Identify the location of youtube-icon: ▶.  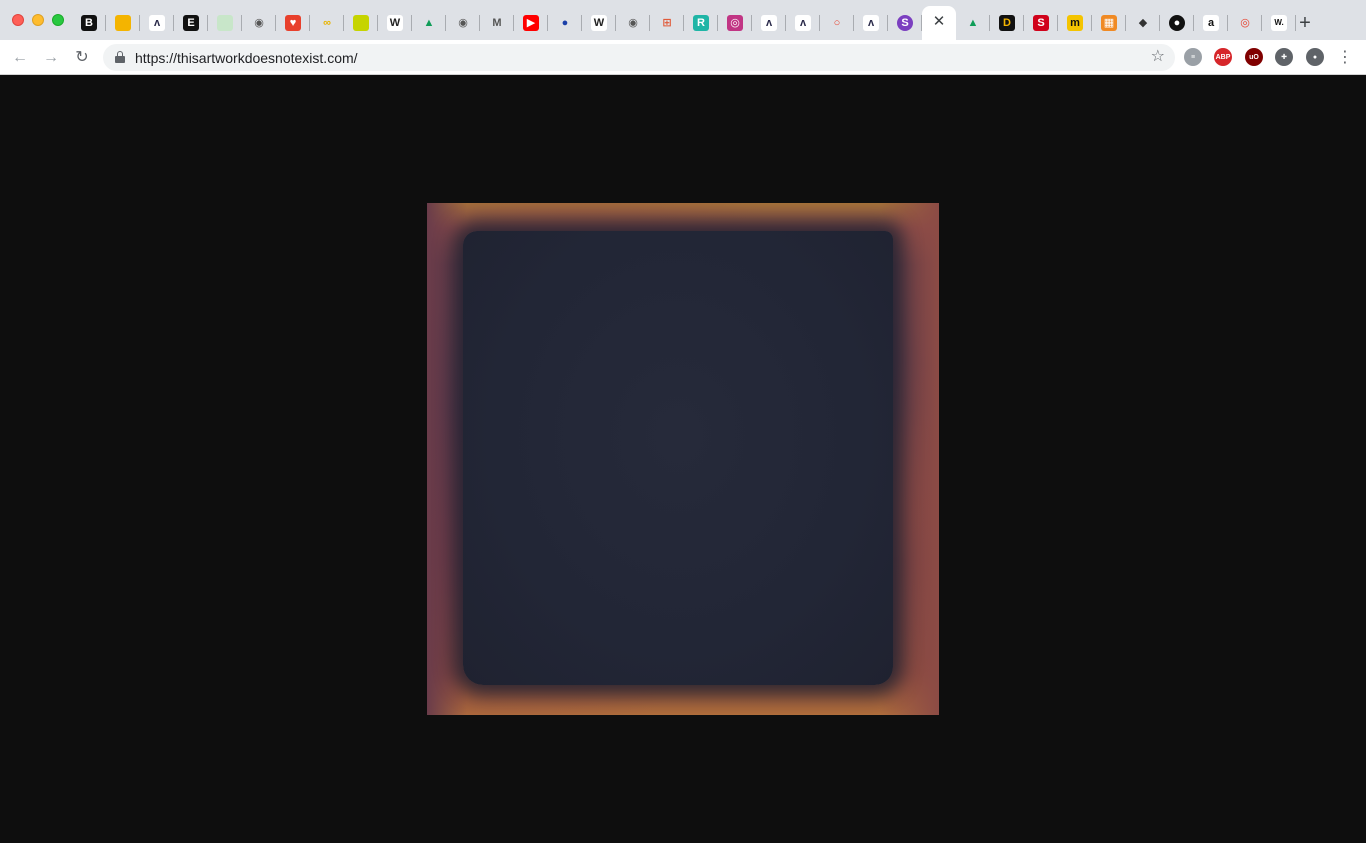
(531, 23).